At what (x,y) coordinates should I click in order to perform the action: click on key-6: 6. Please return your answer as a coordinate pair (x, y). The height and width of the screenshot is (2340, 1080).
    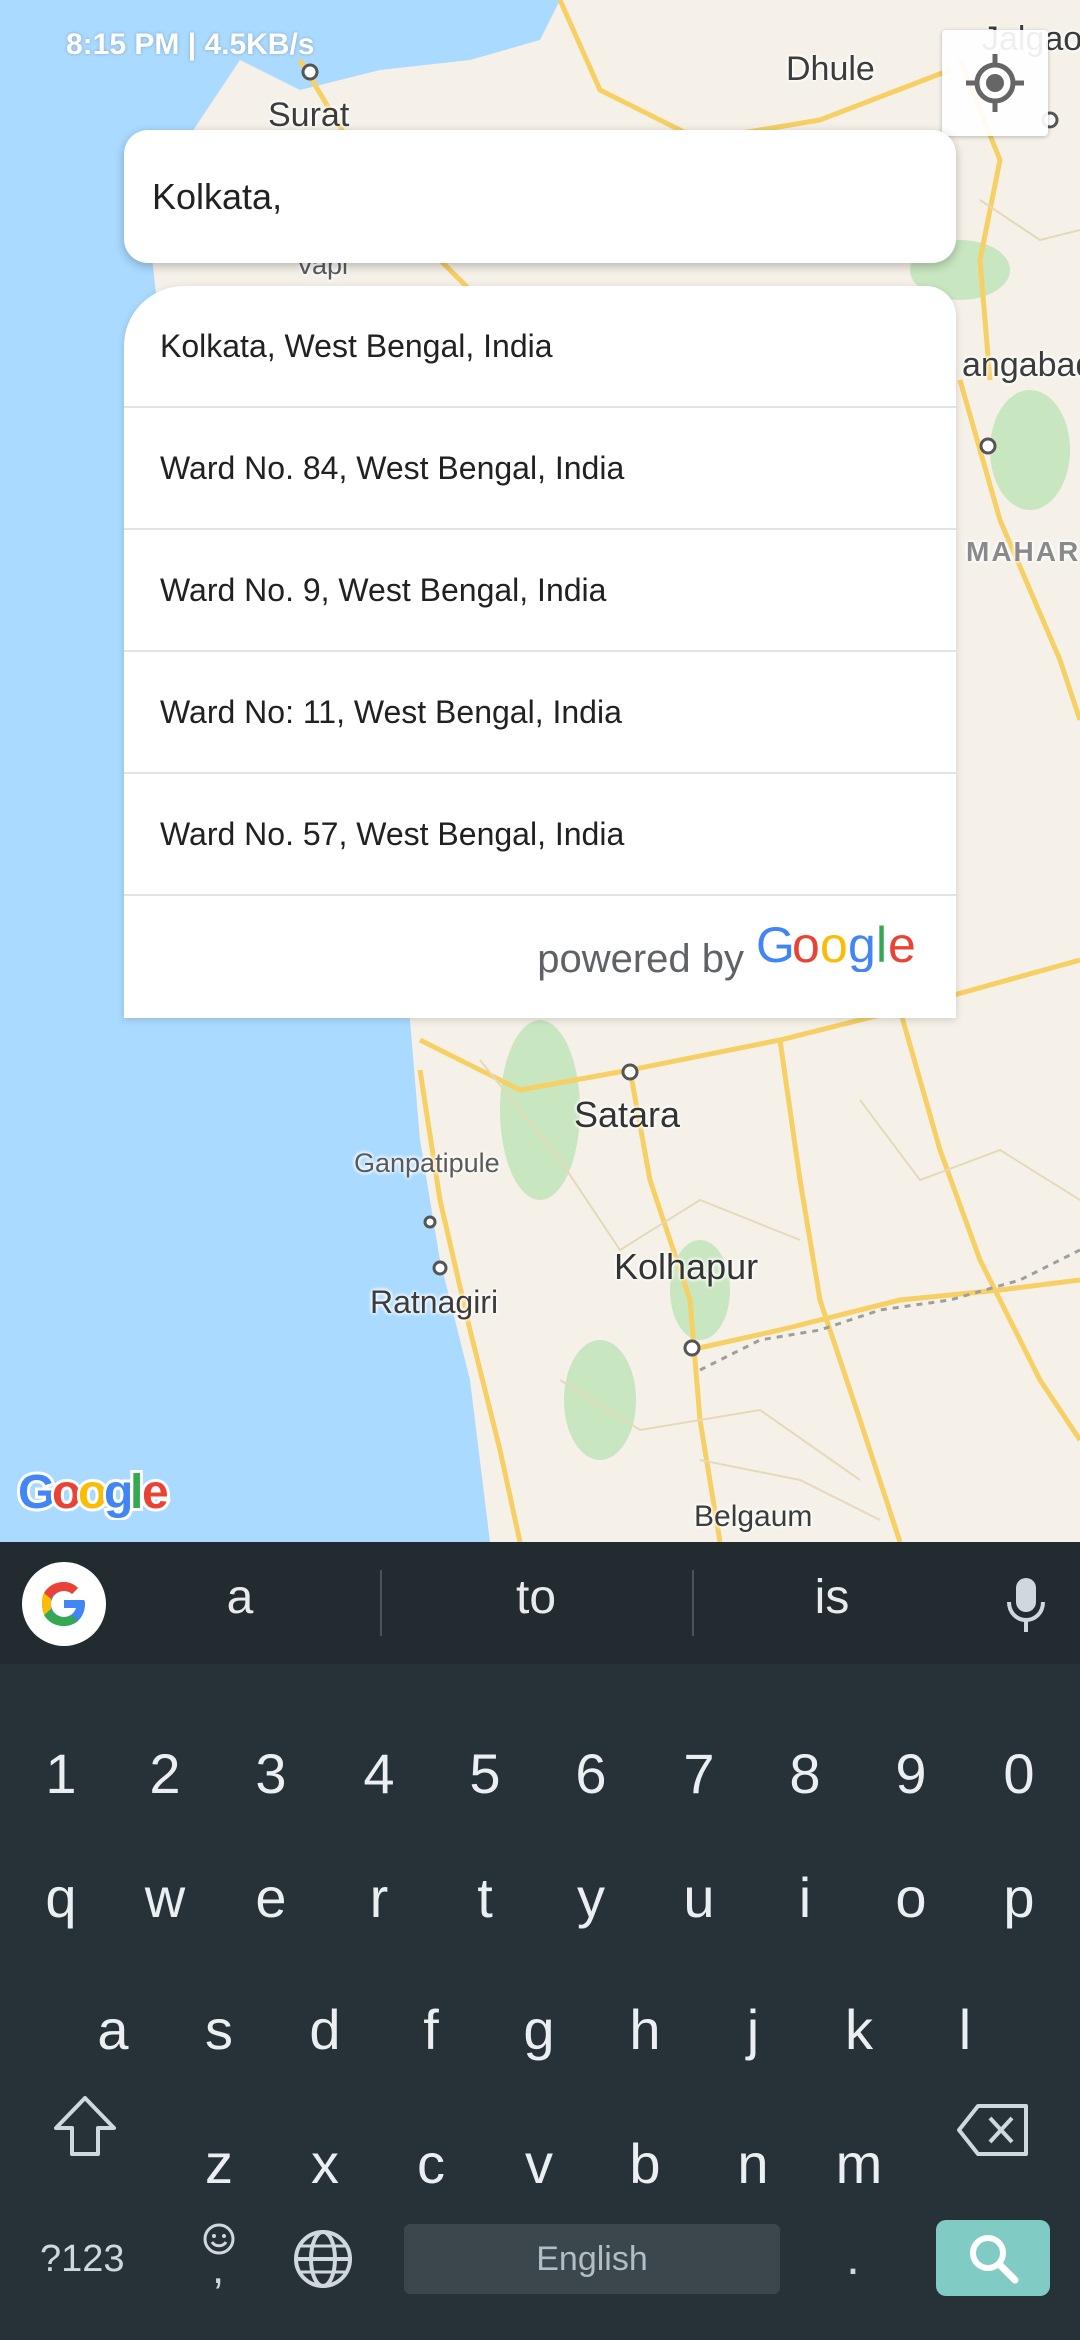
    Looking at the image, I should click on (591, 1774).